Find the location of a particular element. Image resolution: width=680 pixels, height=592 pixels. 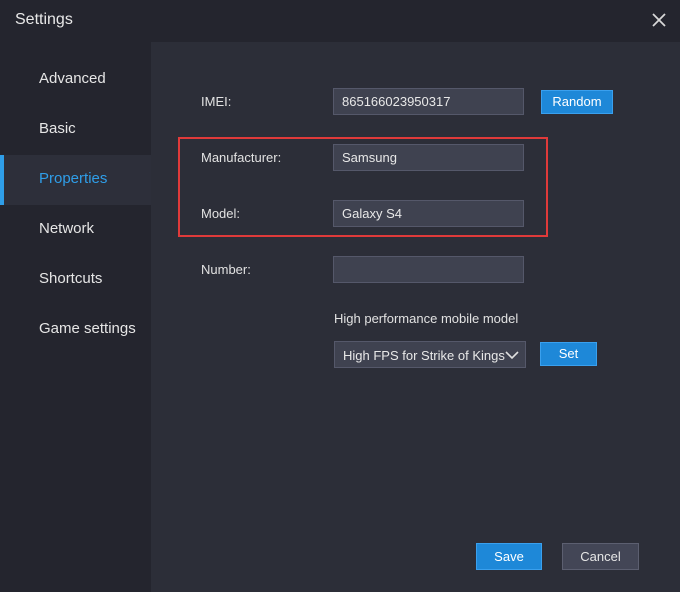

perf-model-label: High performance mobile model is located at coordinates (426, 318).